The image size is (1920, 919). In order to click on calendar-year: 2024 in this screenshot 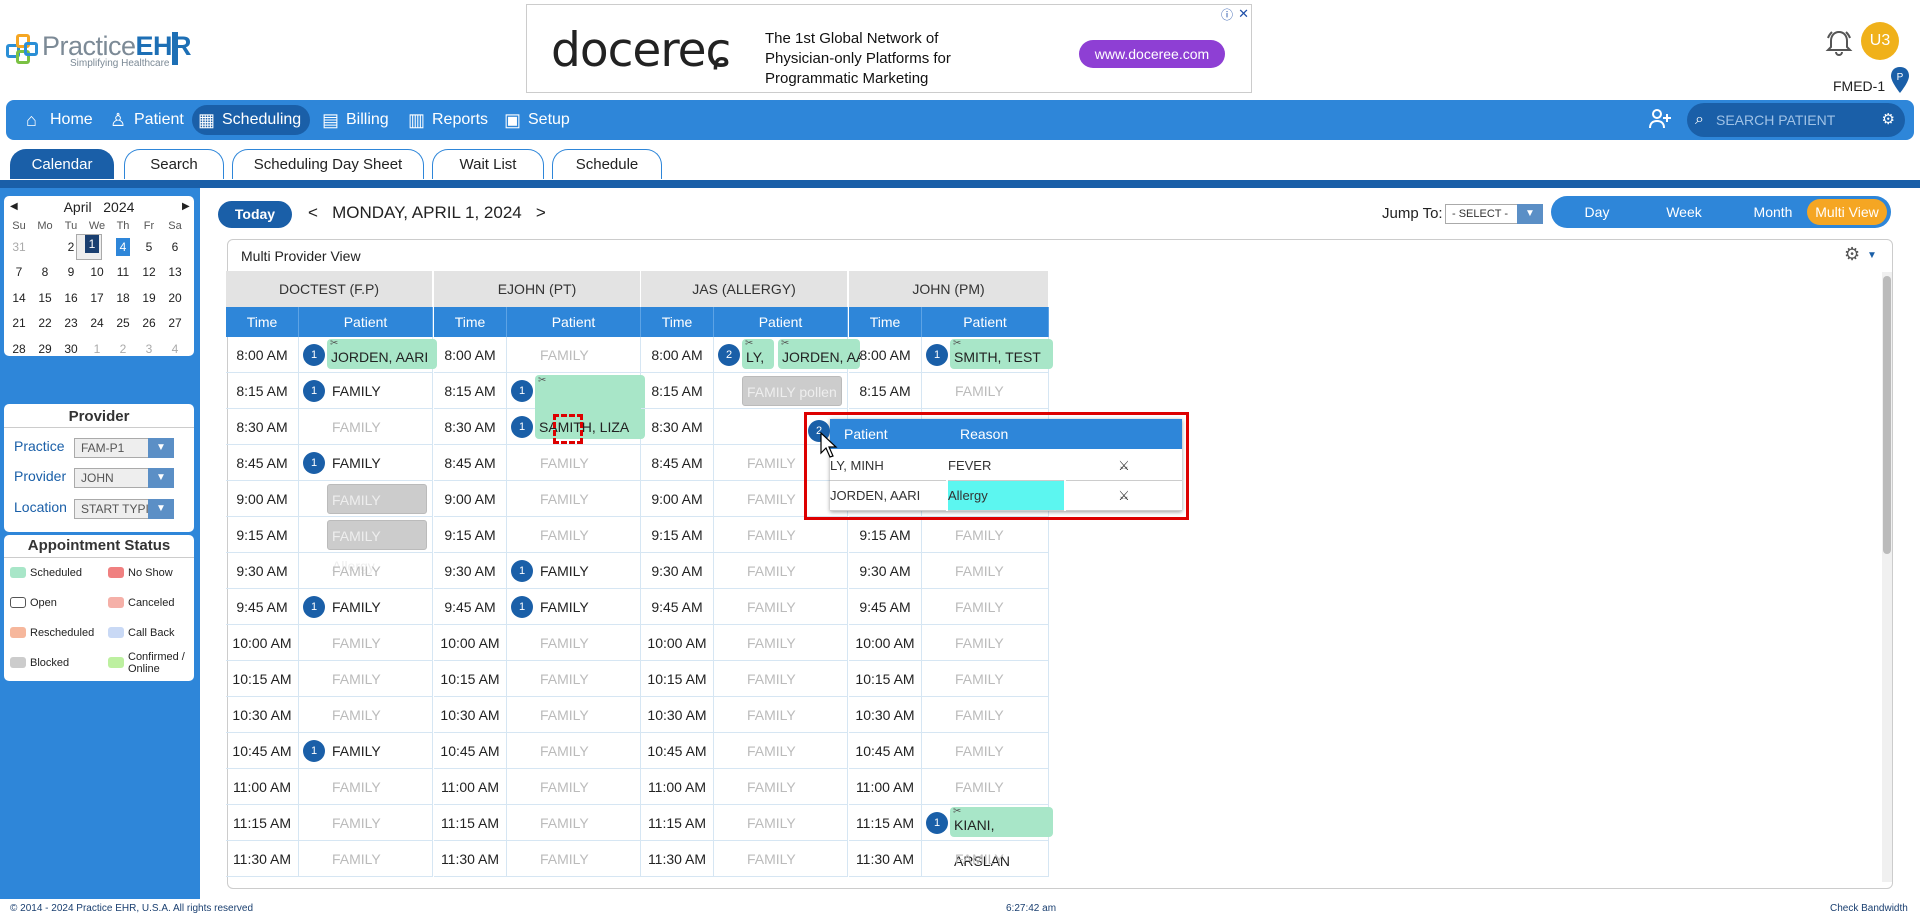, I will do `click(118, 207)`.